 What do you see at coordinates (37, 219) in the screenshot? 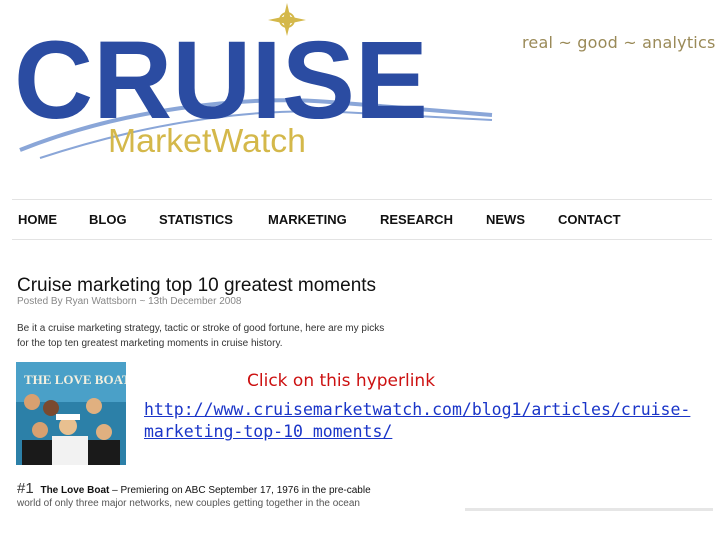
I see `nav-home: HOME` at bounding box center [37, 219].